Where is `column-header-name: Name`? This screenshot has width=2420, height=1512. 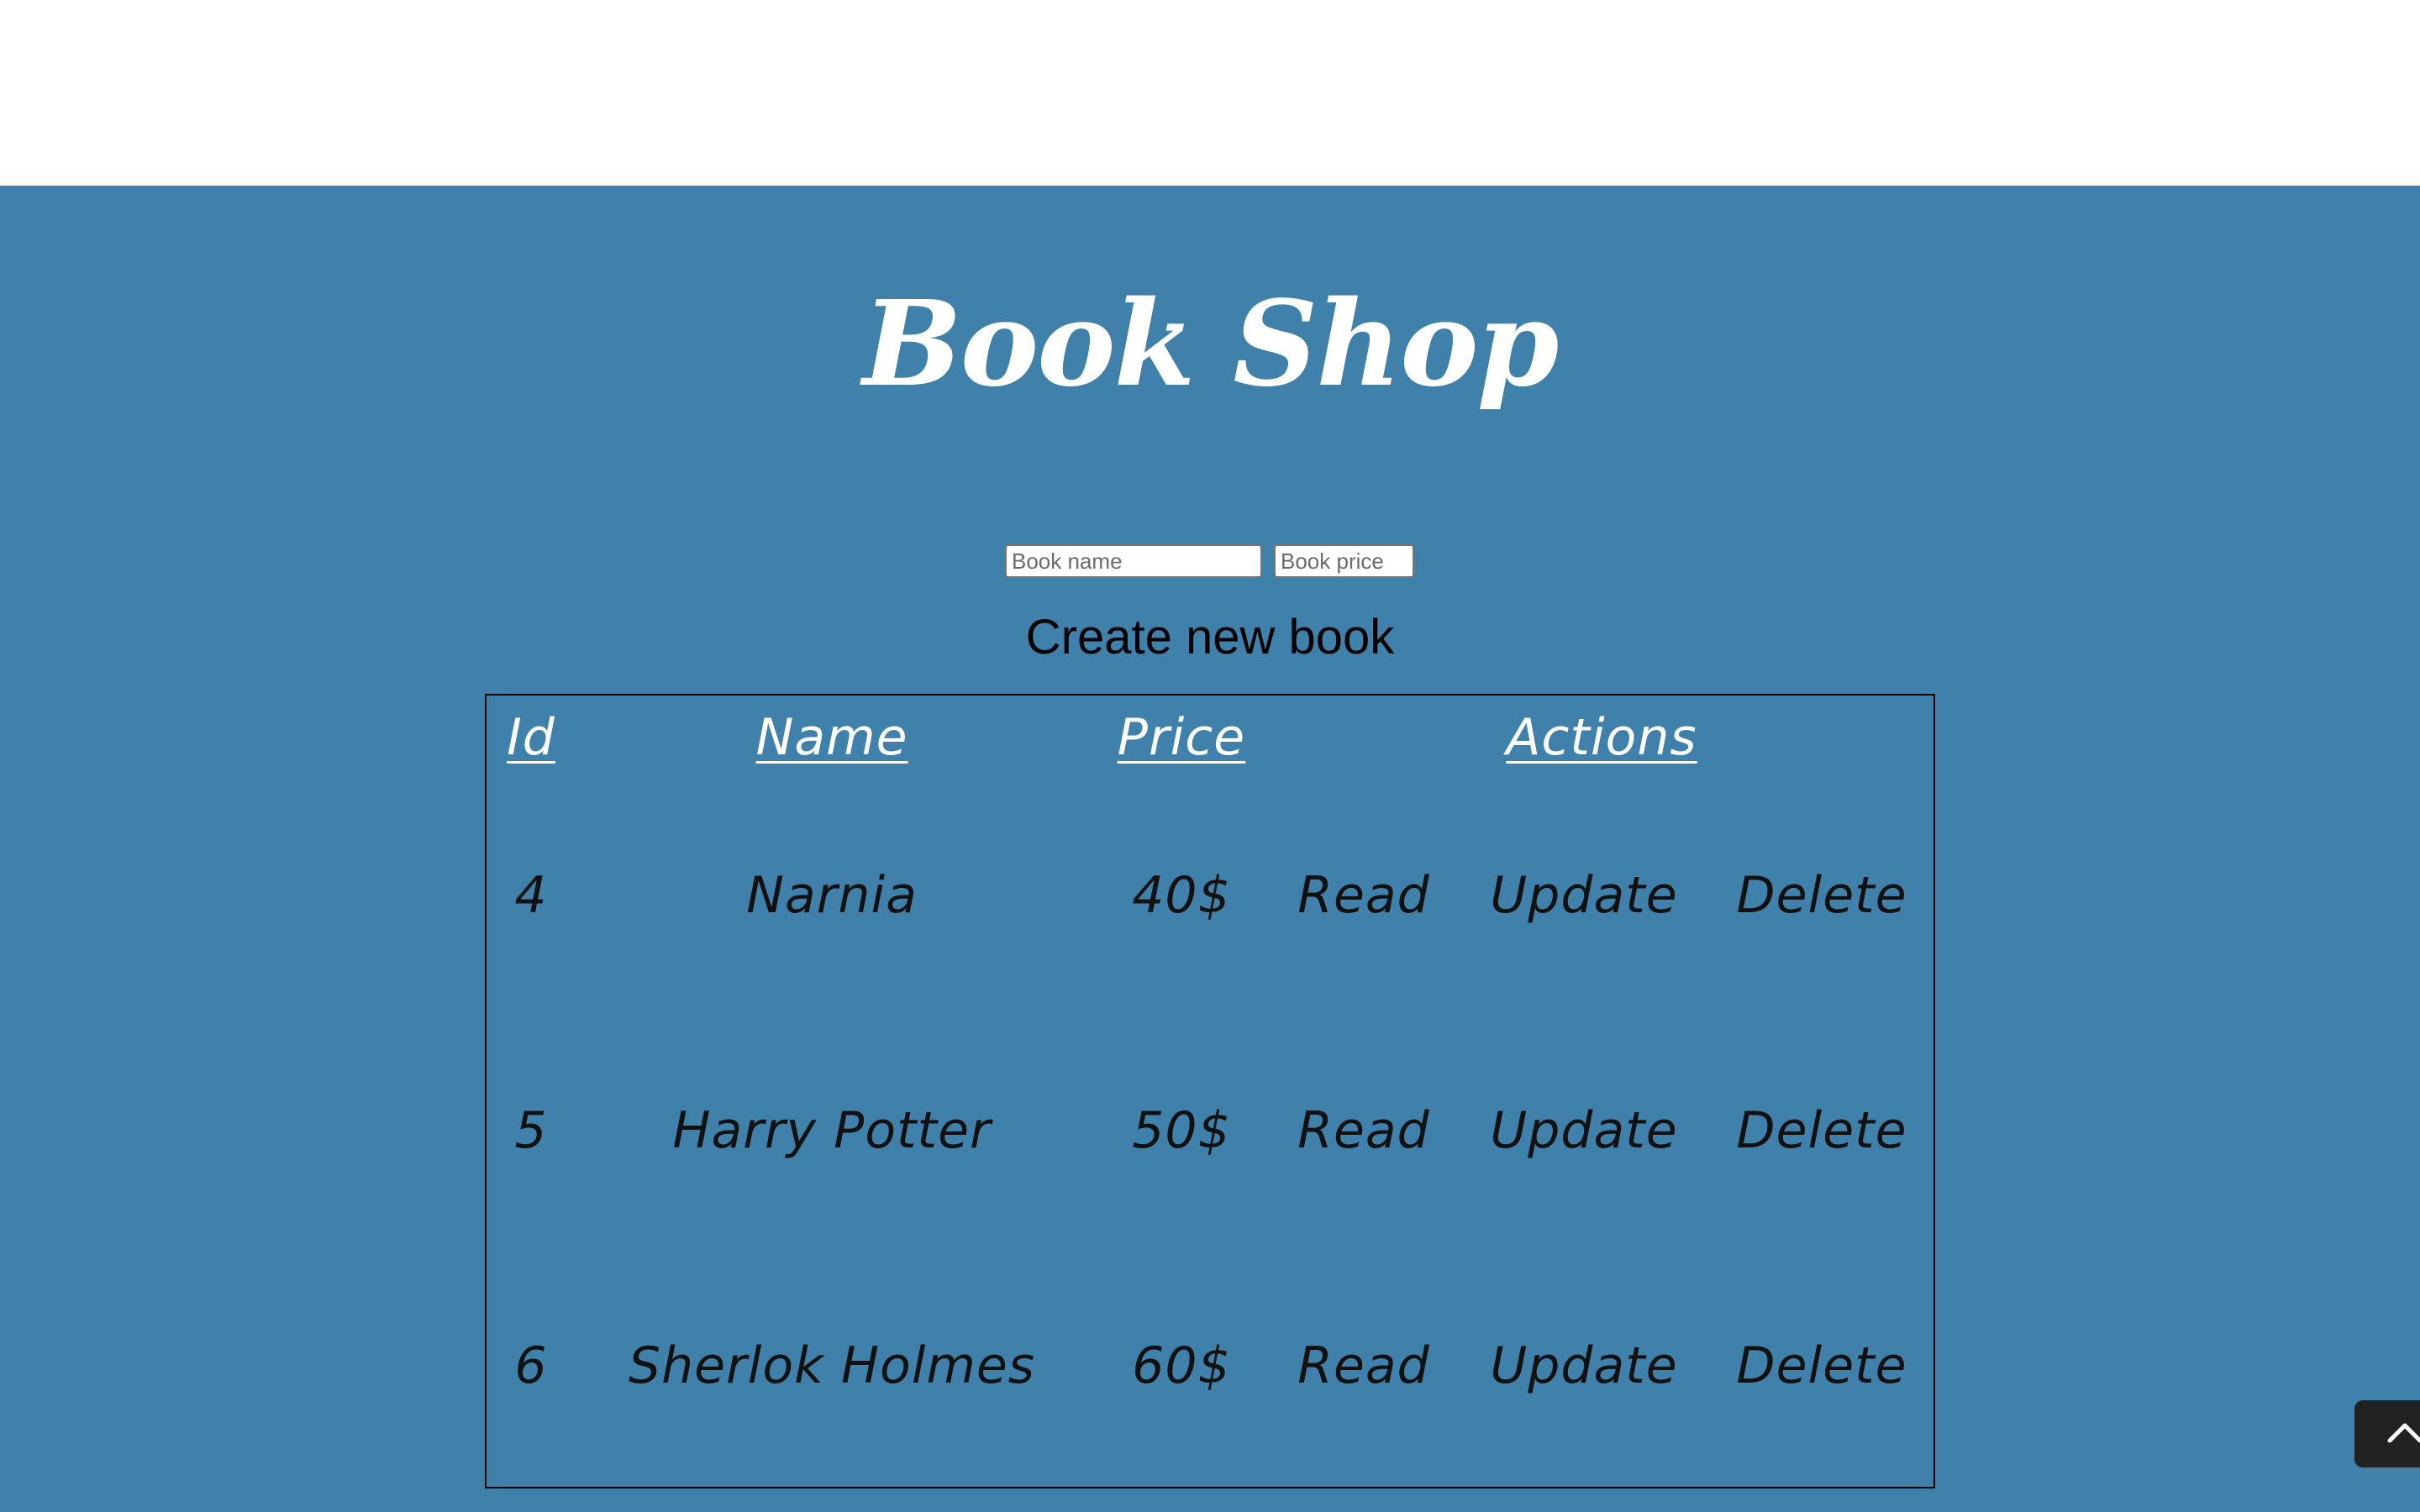 column-header-name: Name is located at coordinates (831, 737).